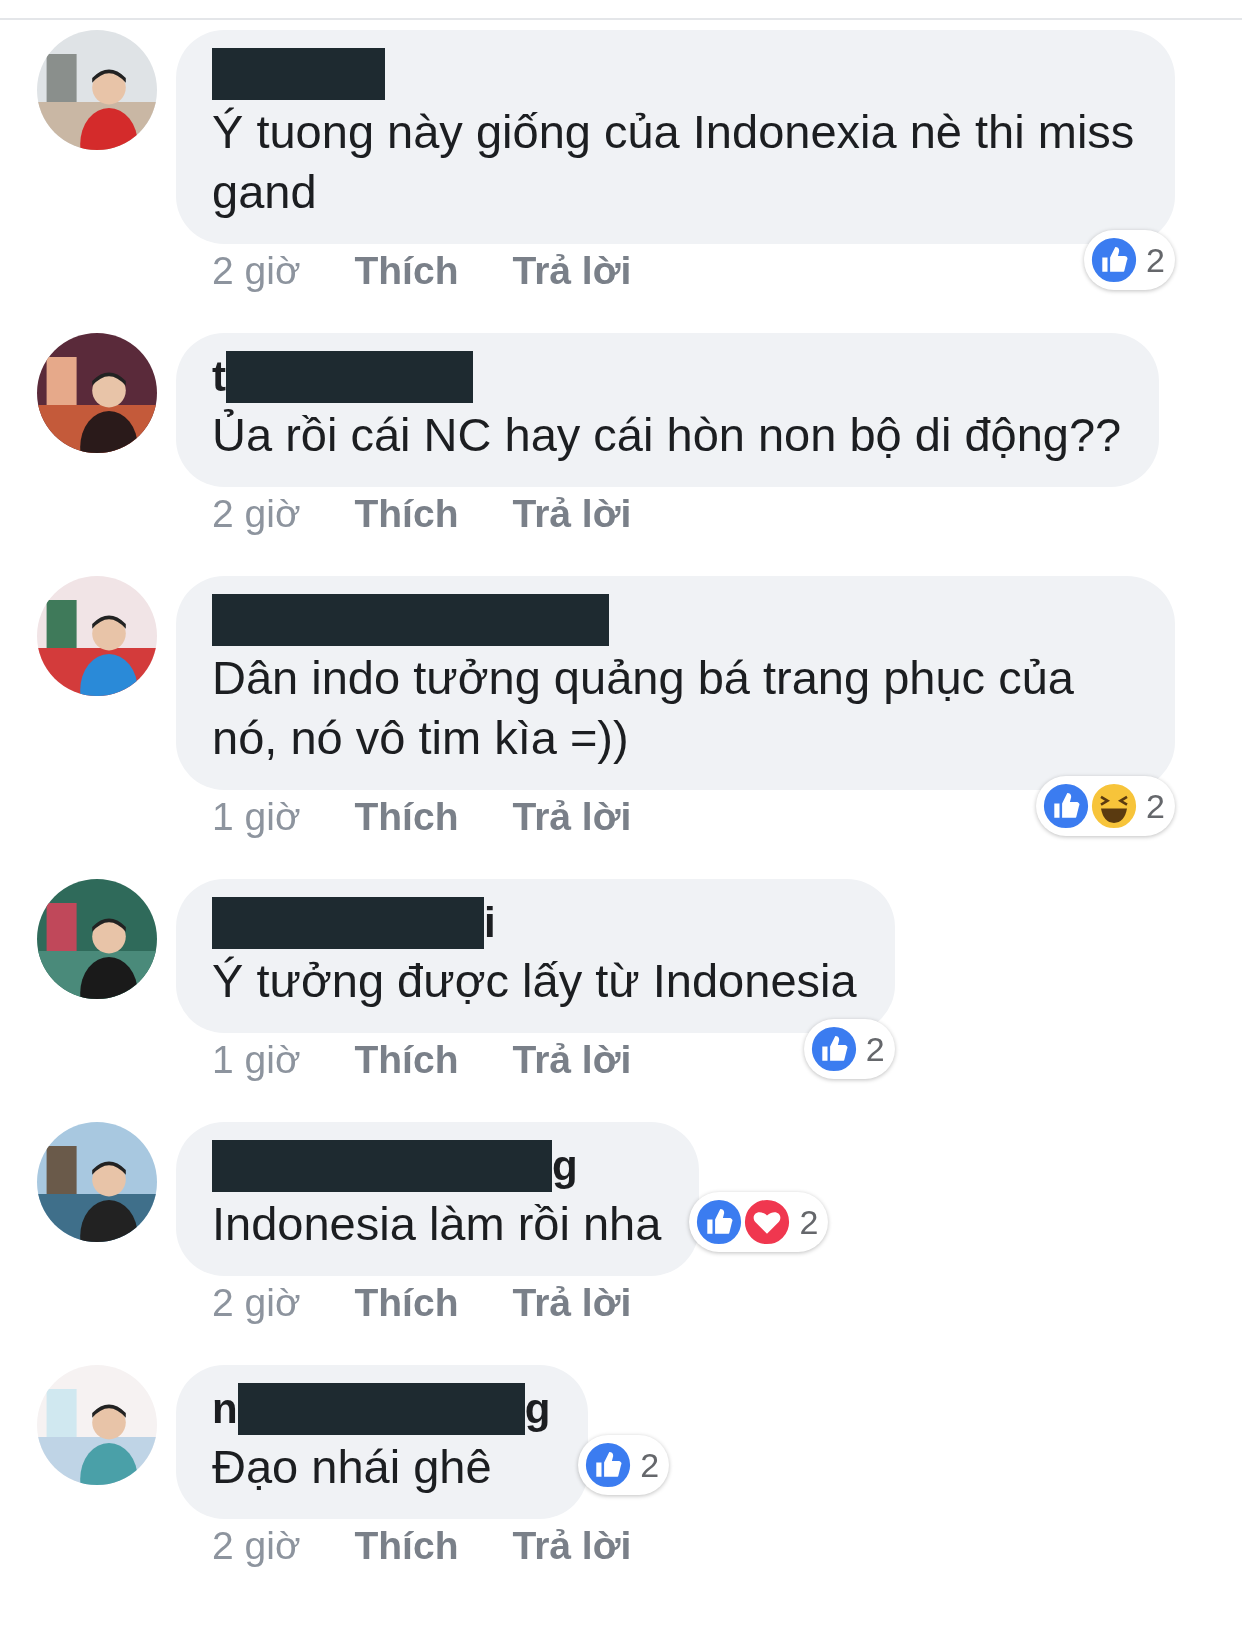  What do you see at coordinates (643, 708) in the screenshot?
I see `comment-text: Dân indo tưởng quảng bá trang phục của nó, nó vô tim kìa =))` at bounding box center [643, 708].